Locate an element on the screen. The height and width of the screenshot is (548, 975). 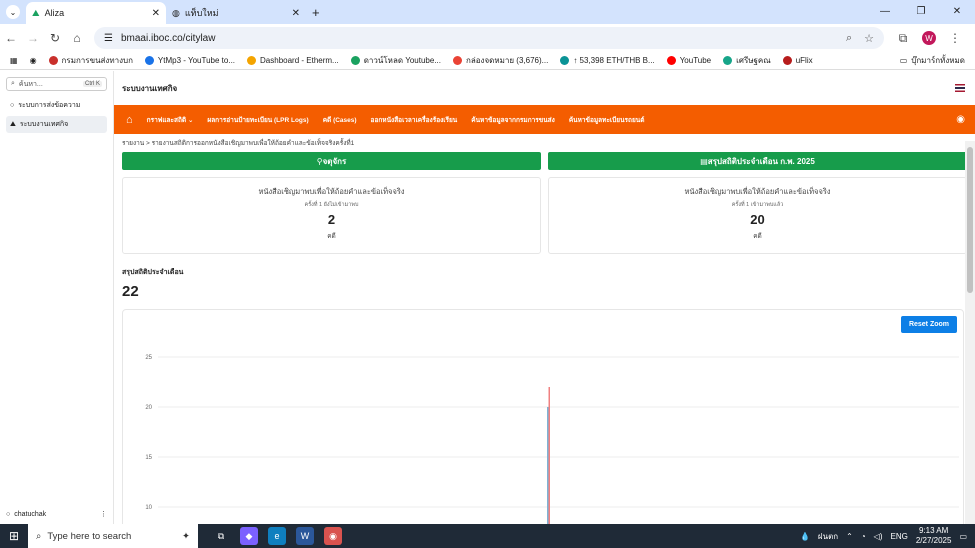
url-text: bmaai.iboc.co/citylaw is located at coordinates (168, 38).